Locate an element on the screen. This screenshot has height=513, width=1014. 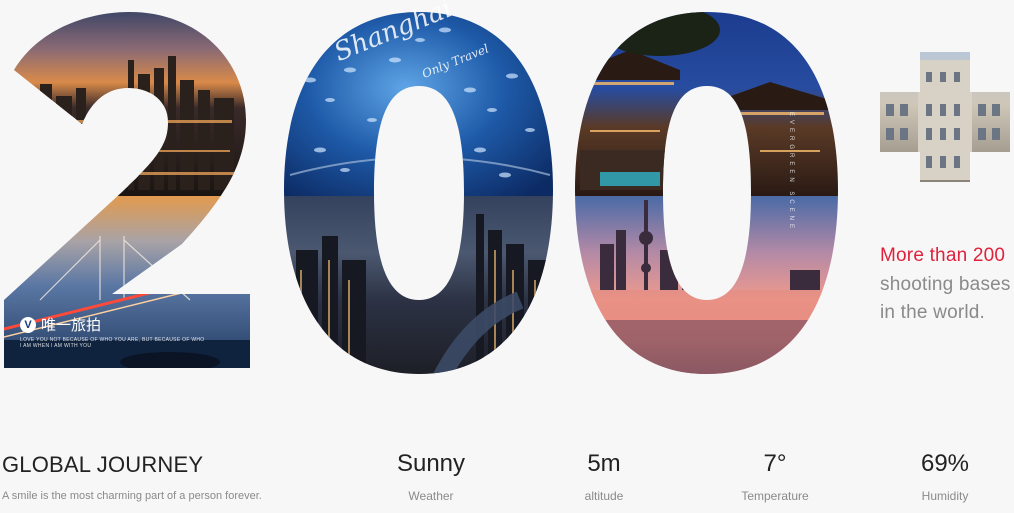
brand-badge: V 唯一旅拍 is located at coordinates (60, 324).